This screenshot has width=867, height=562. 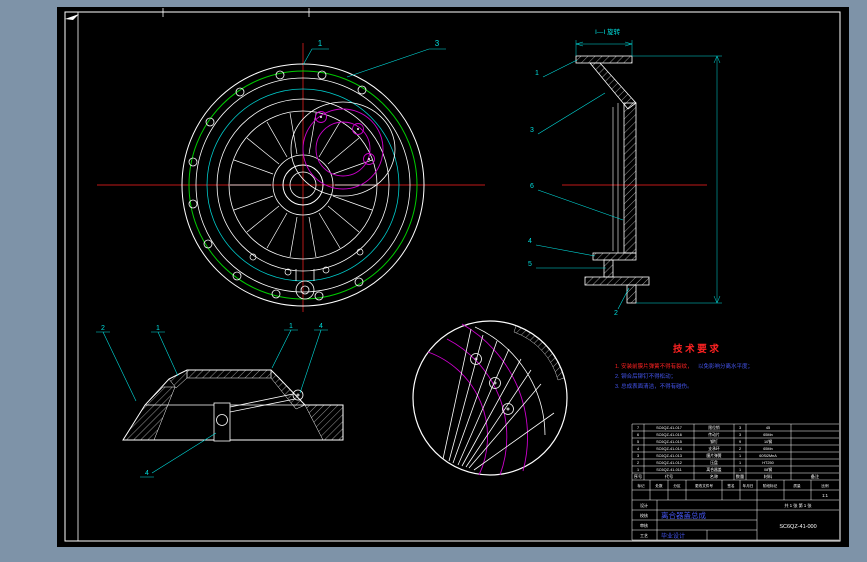 What do you see at coordinates (638, 449) in the screenshot?
I see `svg-text: 4` at bounding box center [638, 449].